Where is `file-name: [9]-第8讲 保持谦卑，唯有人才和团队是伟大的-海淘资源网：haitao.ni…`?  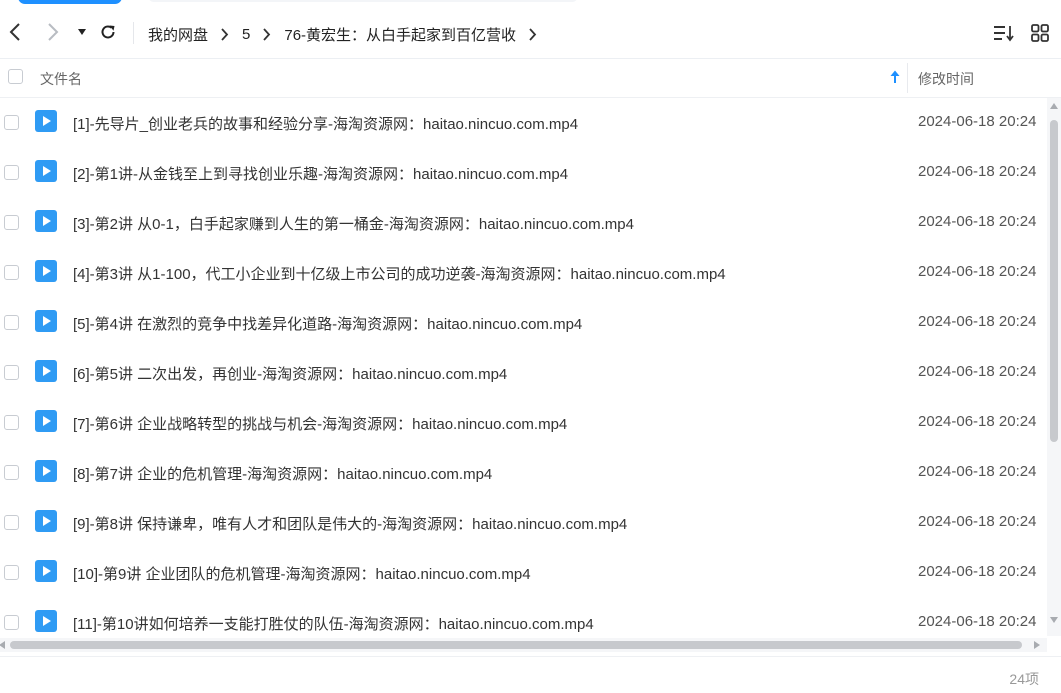
file-name: [9]-第8讲 保持谦卑，唯有人才和团队是伟大的-海淘资源网：haitao.ni… is located at coordinates (350, 524).